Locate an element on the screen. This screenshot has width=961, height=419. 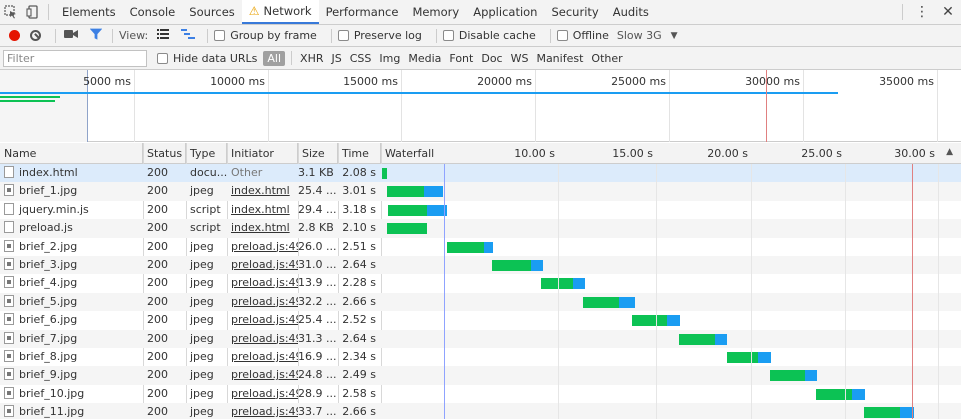
hide-data-urls-checkbox: Hide data URLs is located at coordinates (207, 58).